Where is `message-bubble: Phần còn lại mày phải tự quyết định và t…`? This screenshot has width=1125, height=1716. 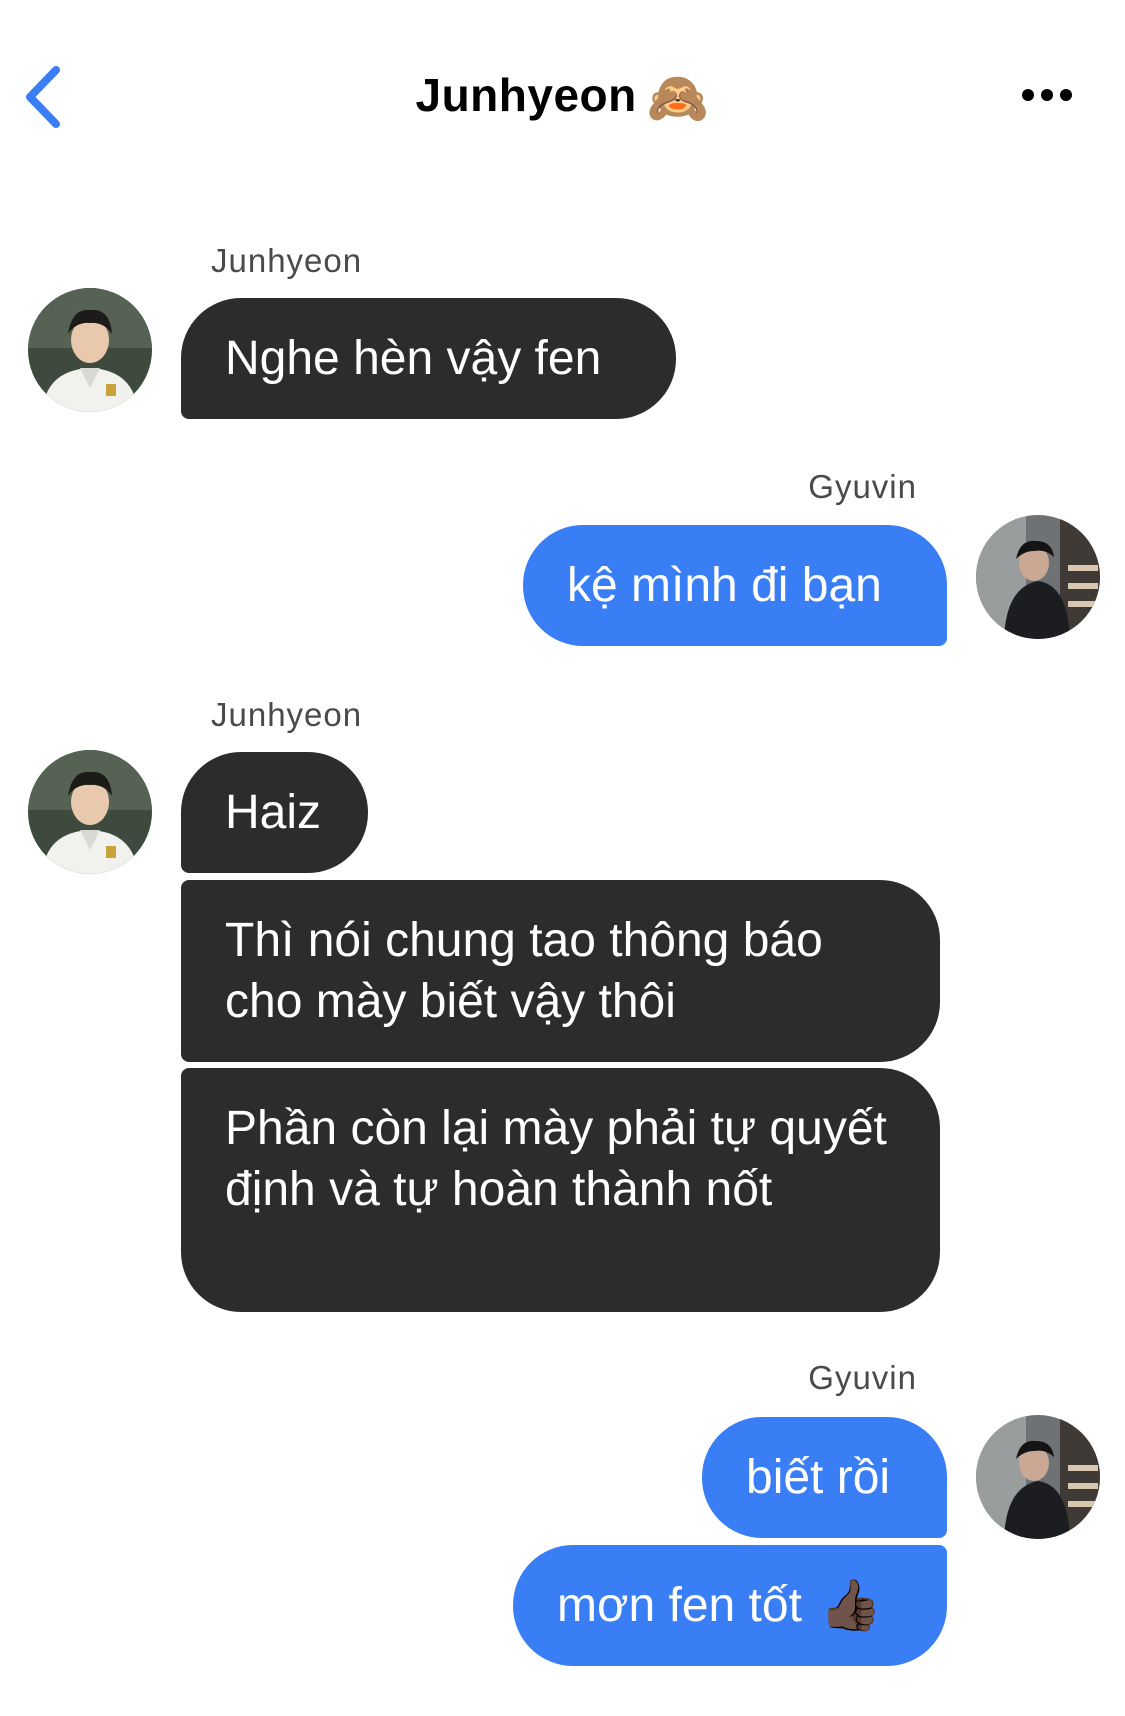
message-bubble: Phần còn lại mày phải tự quyết định và t… is located at coordinates (560, 1190).